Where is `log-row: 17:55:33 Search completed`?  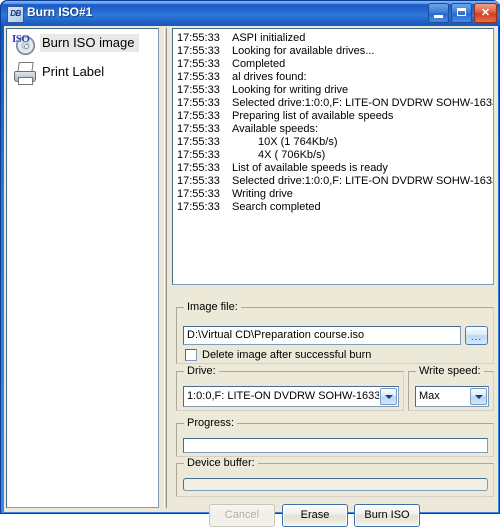
log-row: 17:55:33 Search completed is located at coordinates (333, 207).